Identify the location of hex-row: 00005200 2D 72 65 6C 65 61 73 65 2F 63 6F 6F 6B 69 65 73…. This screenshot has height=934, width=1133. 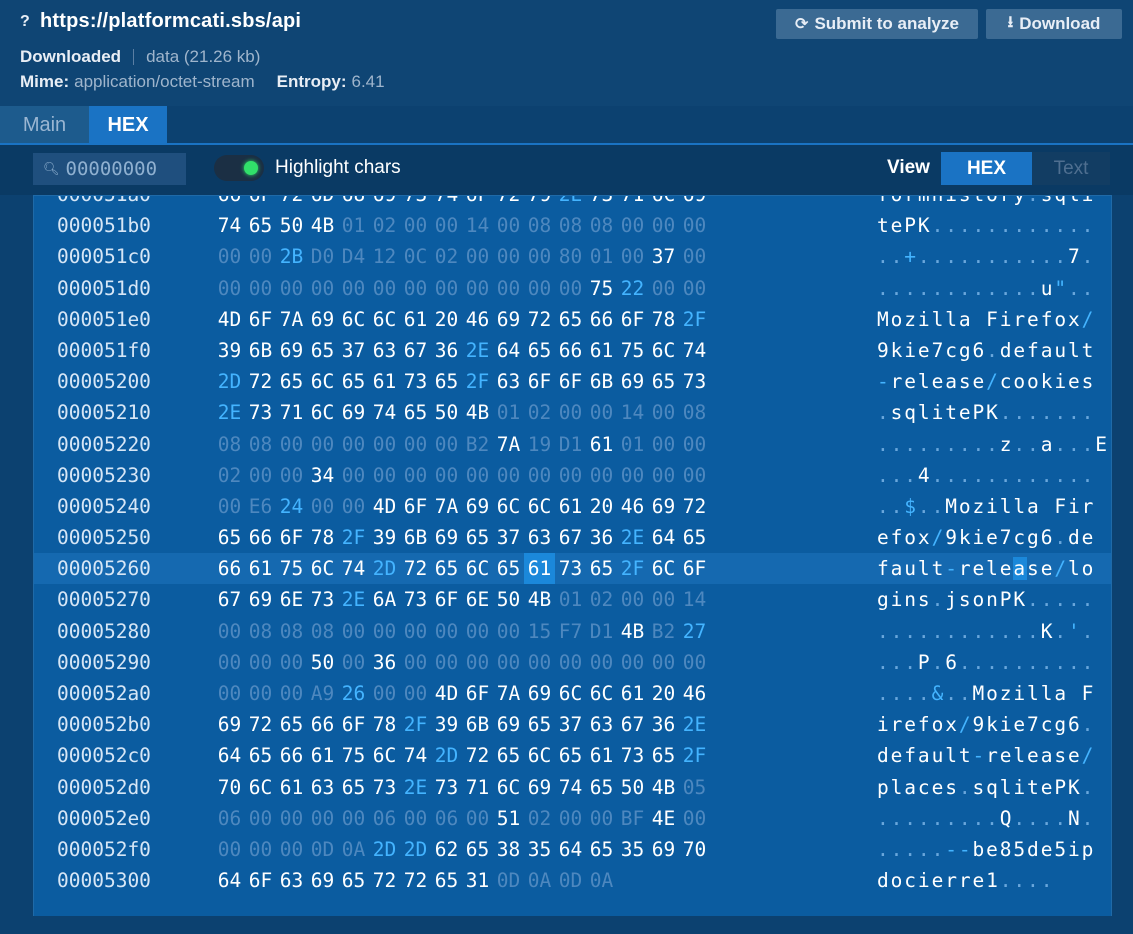
(572, 381).